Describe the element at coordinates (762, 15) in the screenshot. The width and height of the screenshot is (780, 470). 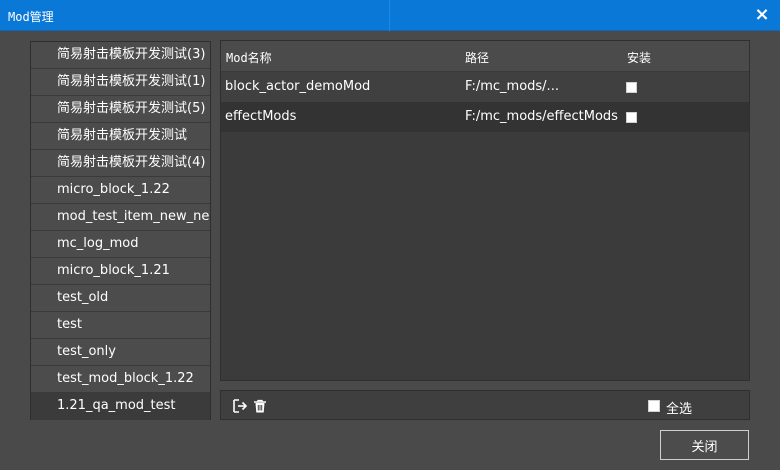
I see `window-close-icon: ×` at that location.